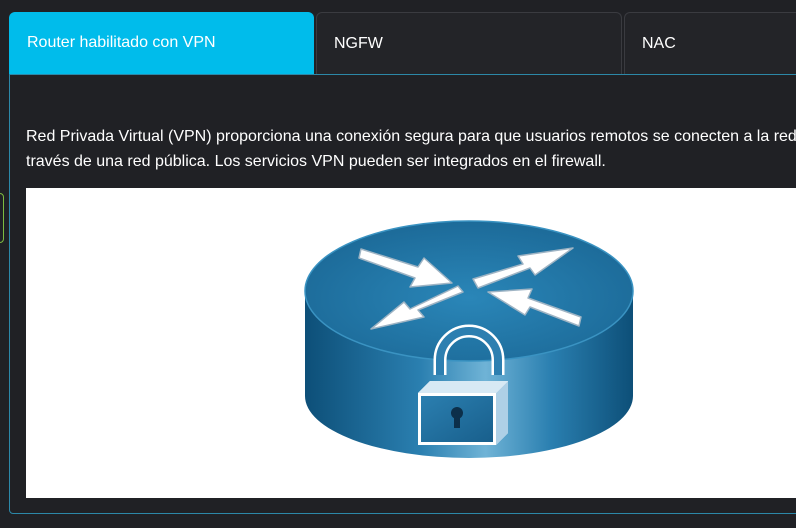  I want to click on tab-bar: Router habilitado con VPN NGFW NAC, so click(402, 43).